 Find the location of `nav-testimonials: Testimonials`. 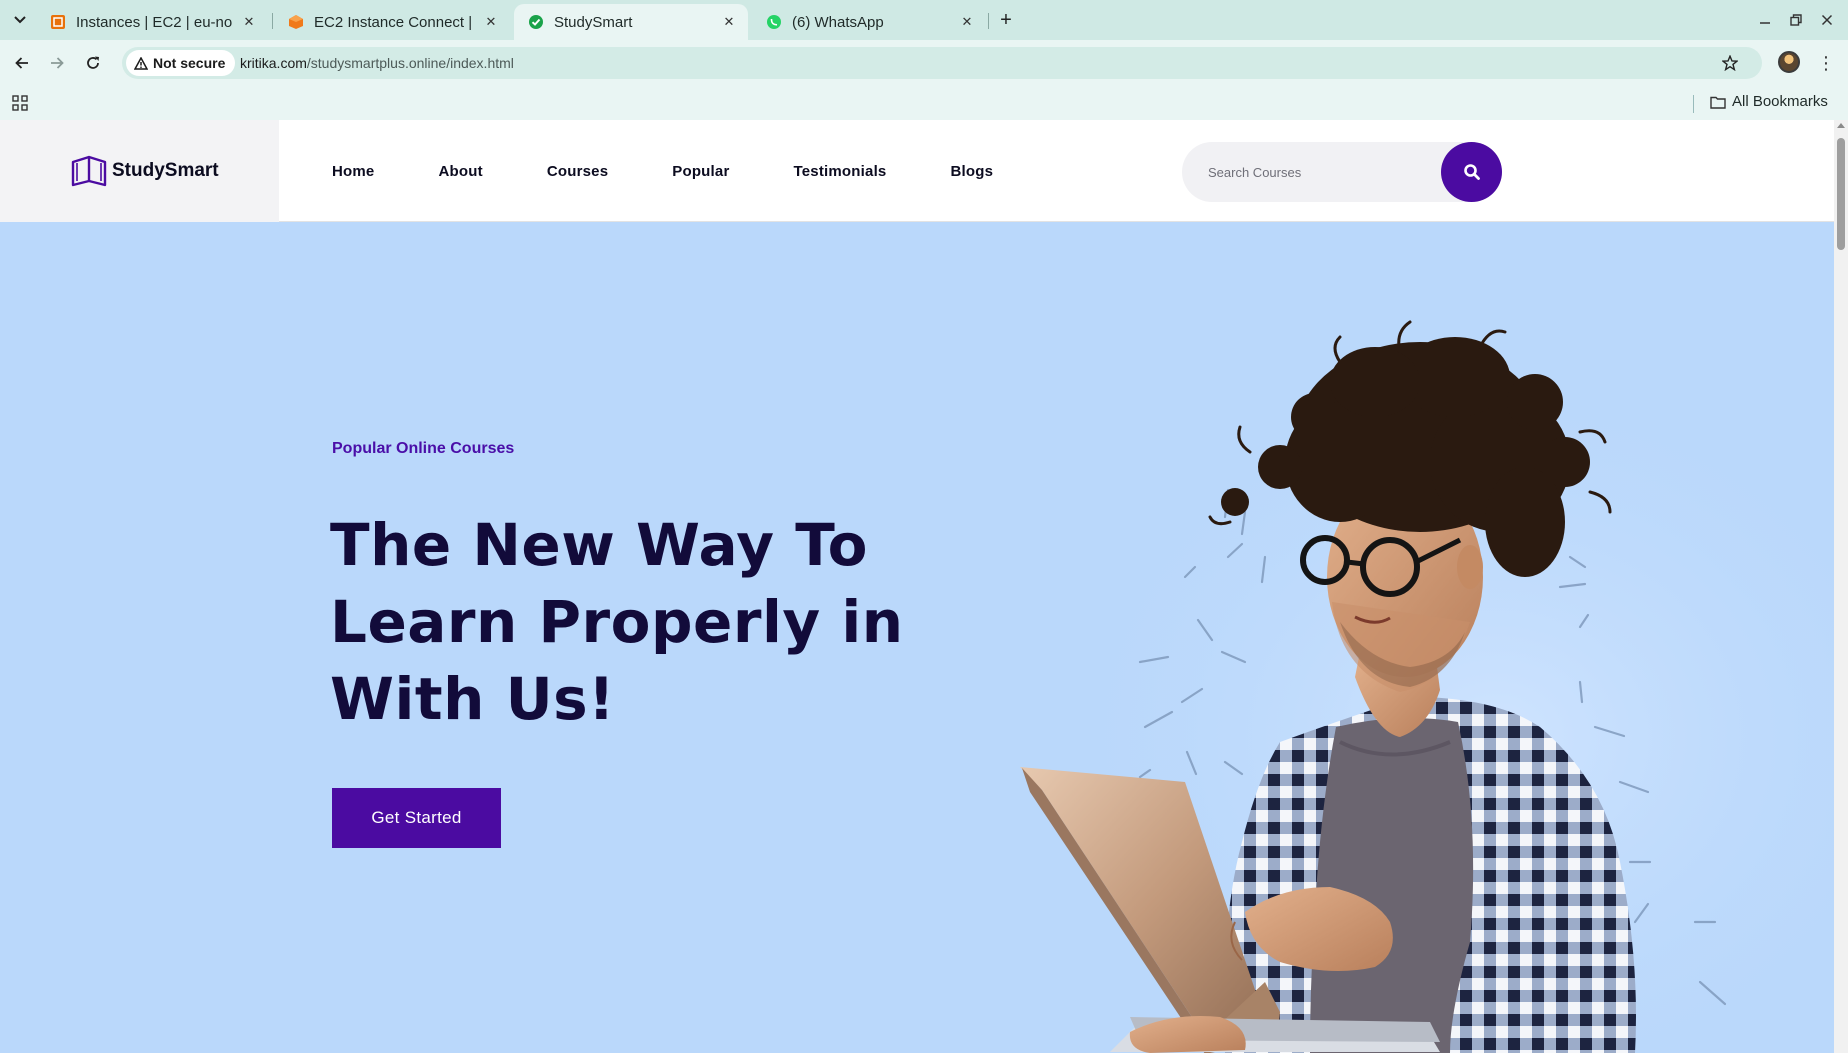

nav-testimonials: Testimonials is located at coordinates (840, 171).